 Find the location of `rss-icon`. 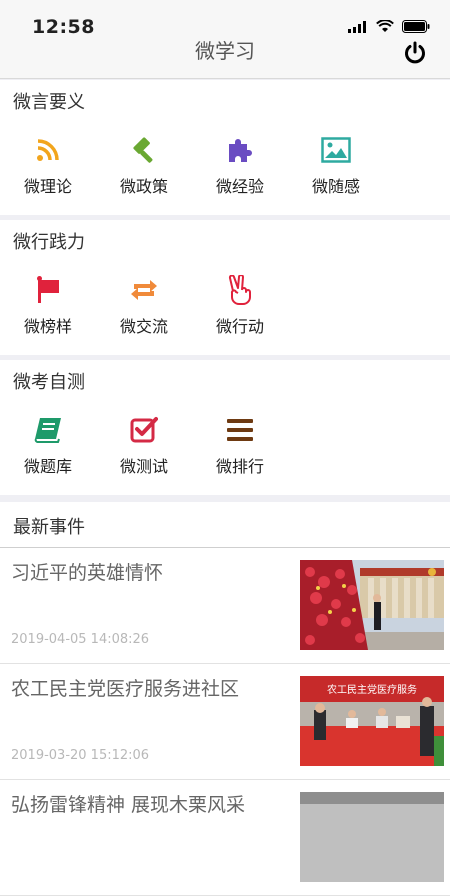

rss-icon is located at coordinates (48, 150).